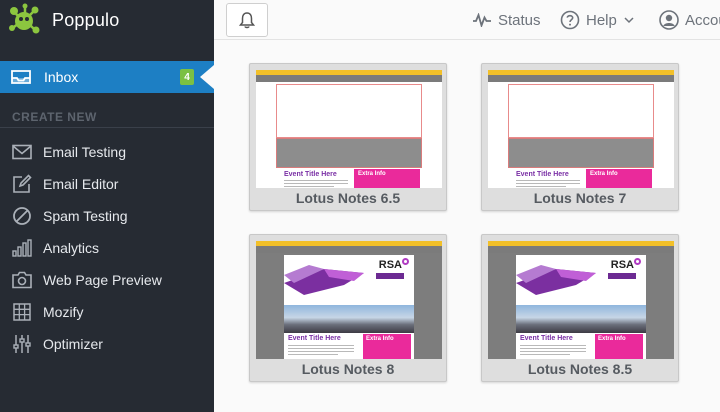 Image resolution: width=720 pixels, height=412 pixels. What do you see at coordinates (207, 77) in the screenshot?
I see `active-pointer` at bounding box center [207, 77].